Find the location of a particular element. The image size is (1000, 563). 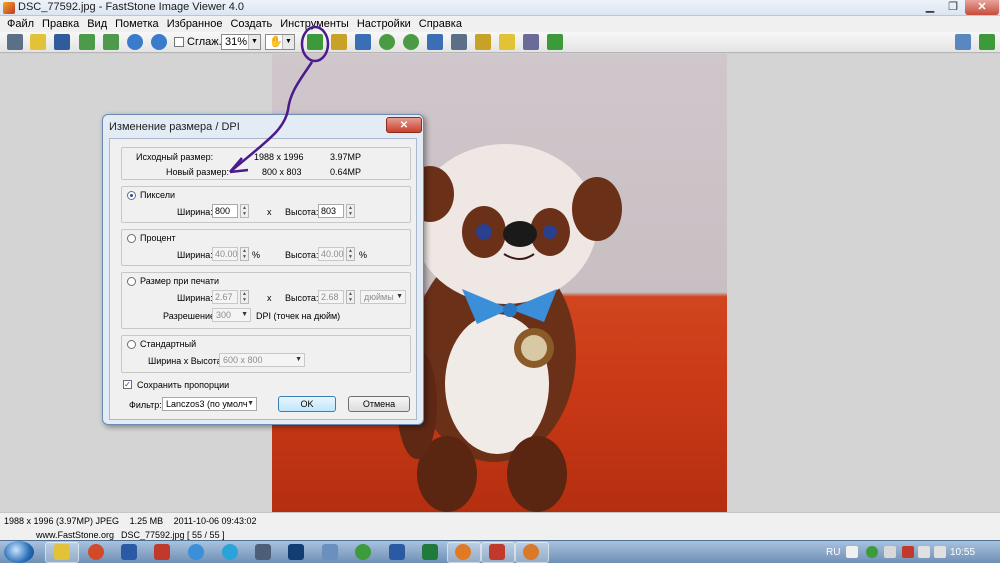

hand-icon: ✋ is located at coordinates (276, 42).